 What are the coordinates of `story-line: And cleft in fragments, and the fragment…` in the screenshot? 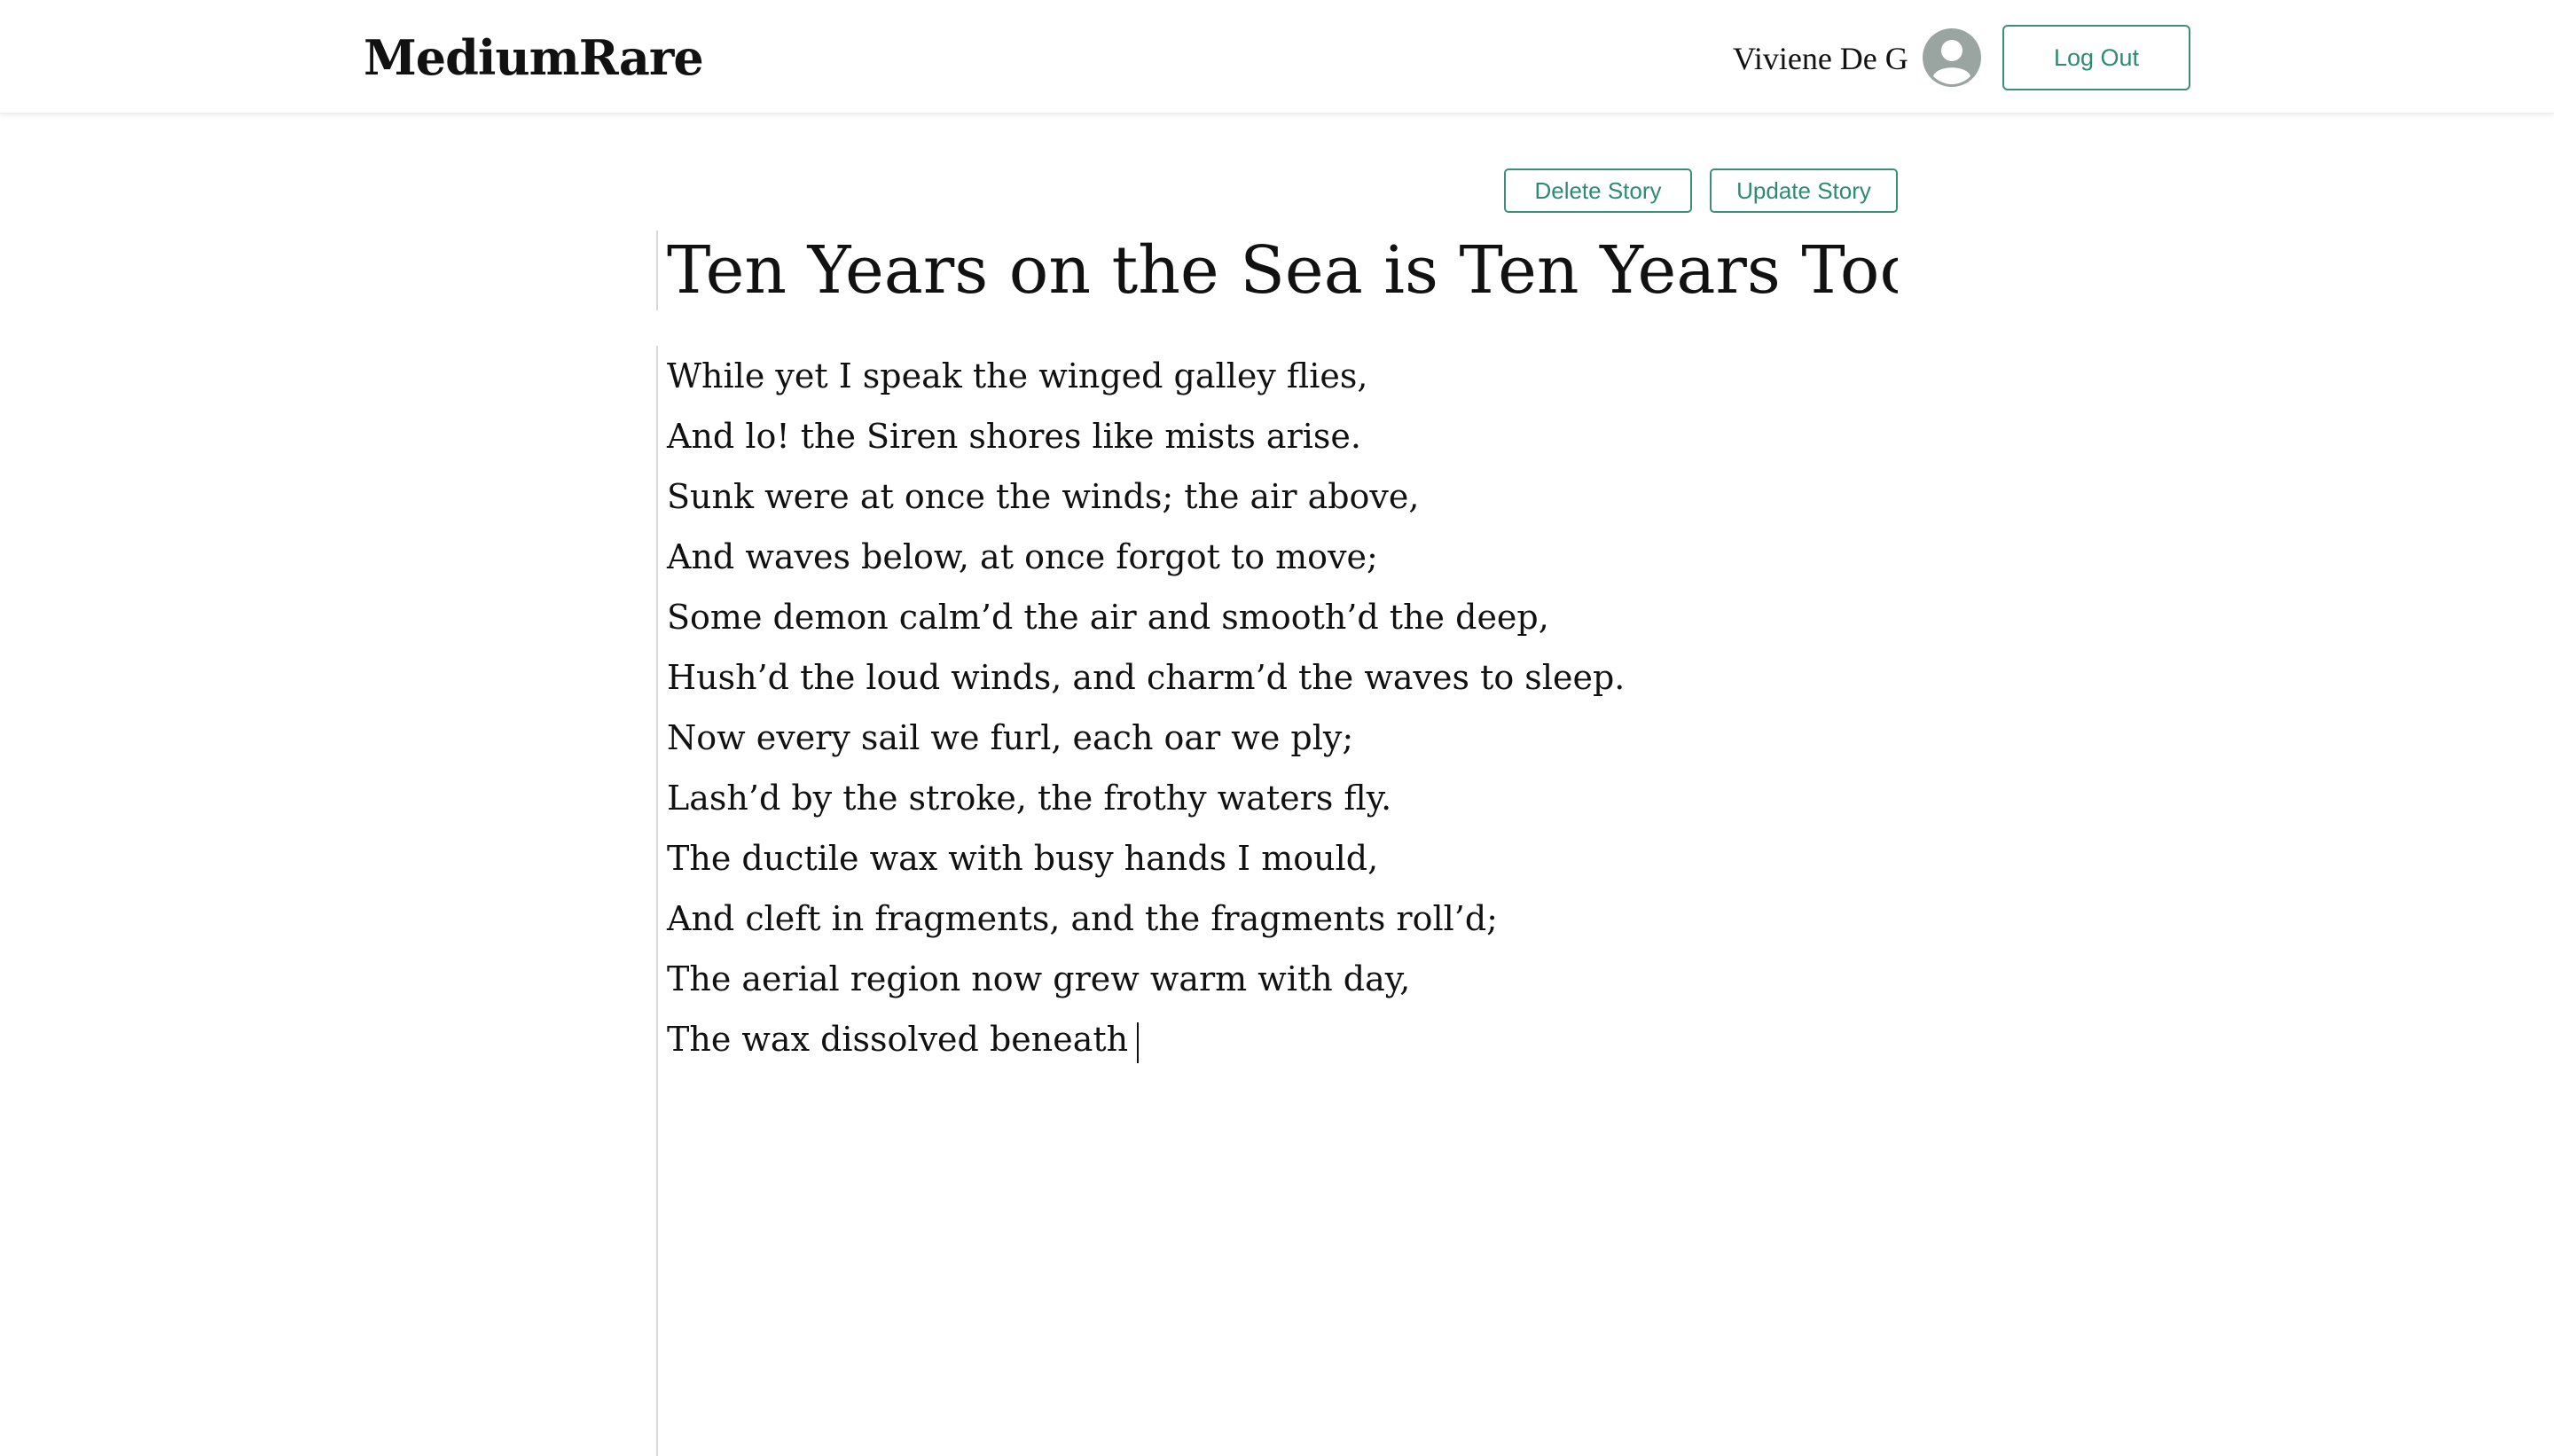 It's located at (1082, 918).